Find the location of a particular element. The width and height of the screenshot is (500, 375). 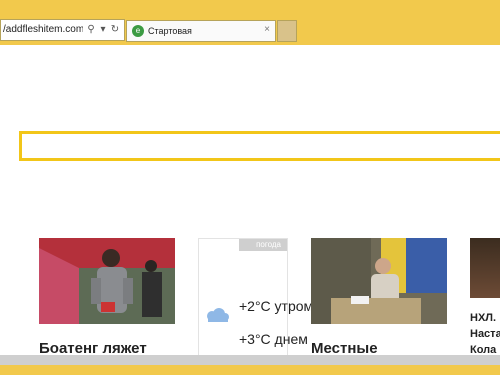

address-text: /addfleshitem.com/r is located at coordinates (43, 29).